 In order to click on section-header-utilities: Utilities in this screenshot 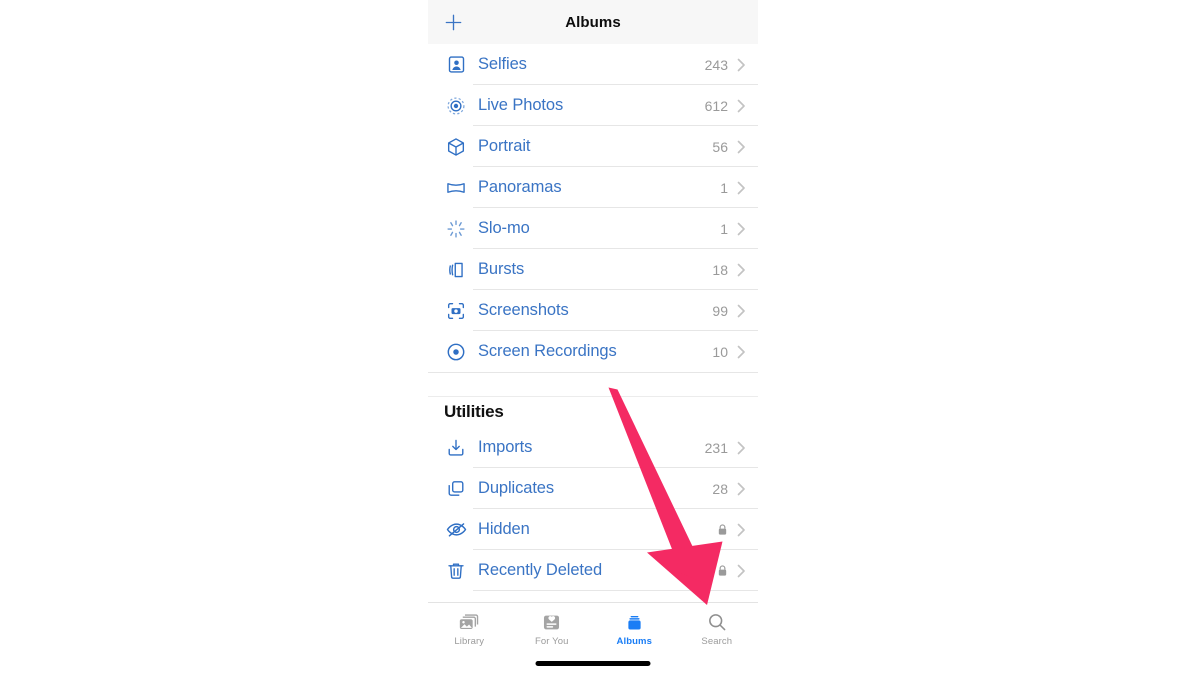, I will do `click(593, 412)`.